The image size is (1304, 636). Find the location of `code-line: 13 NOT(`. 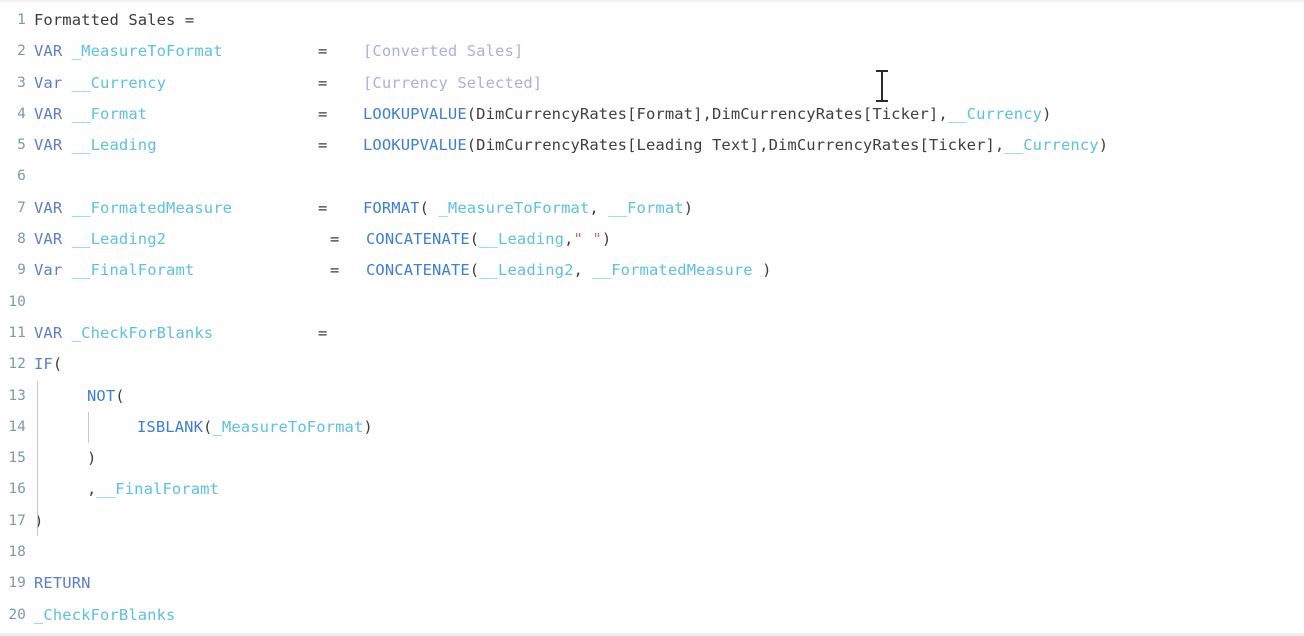

code-line: 13 NOT( is located at coordinates (652, 396).